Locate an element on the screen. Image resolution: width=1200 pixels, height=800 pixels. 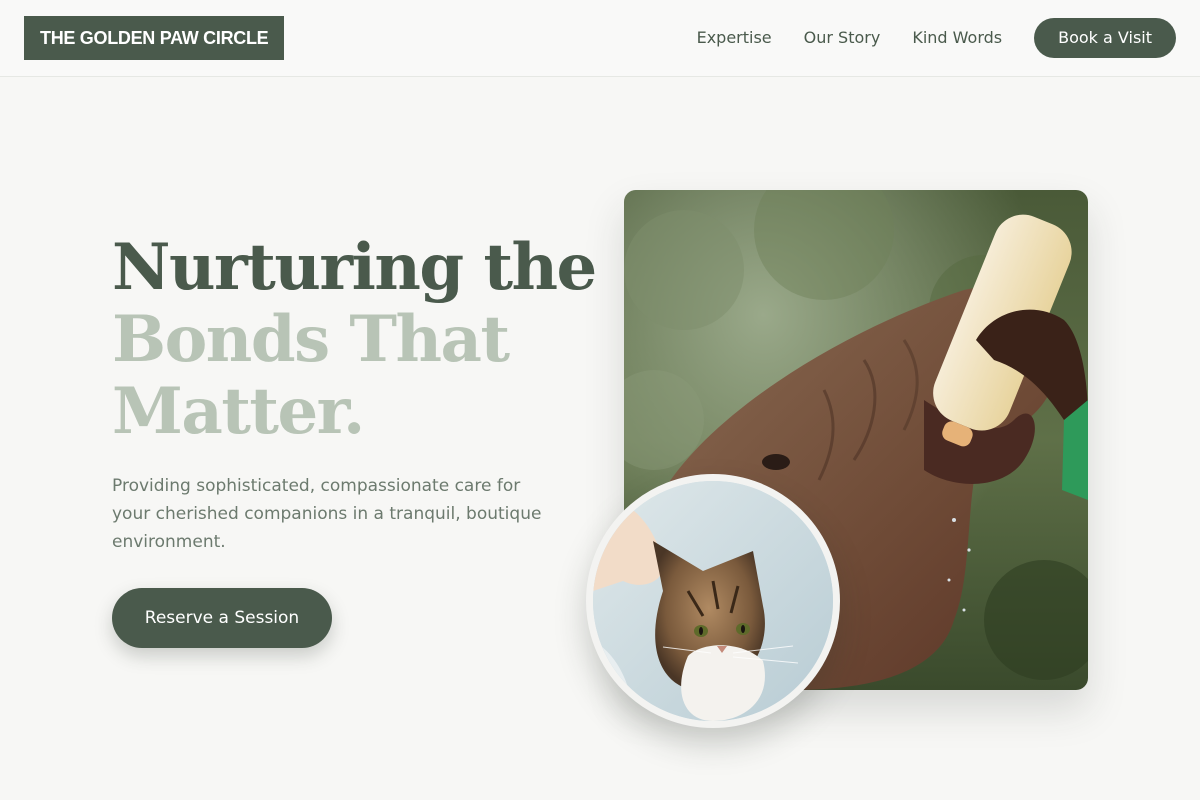
site-logo: THE GOLDEN PAW CIRCLE is located at coordinates (154, 38).